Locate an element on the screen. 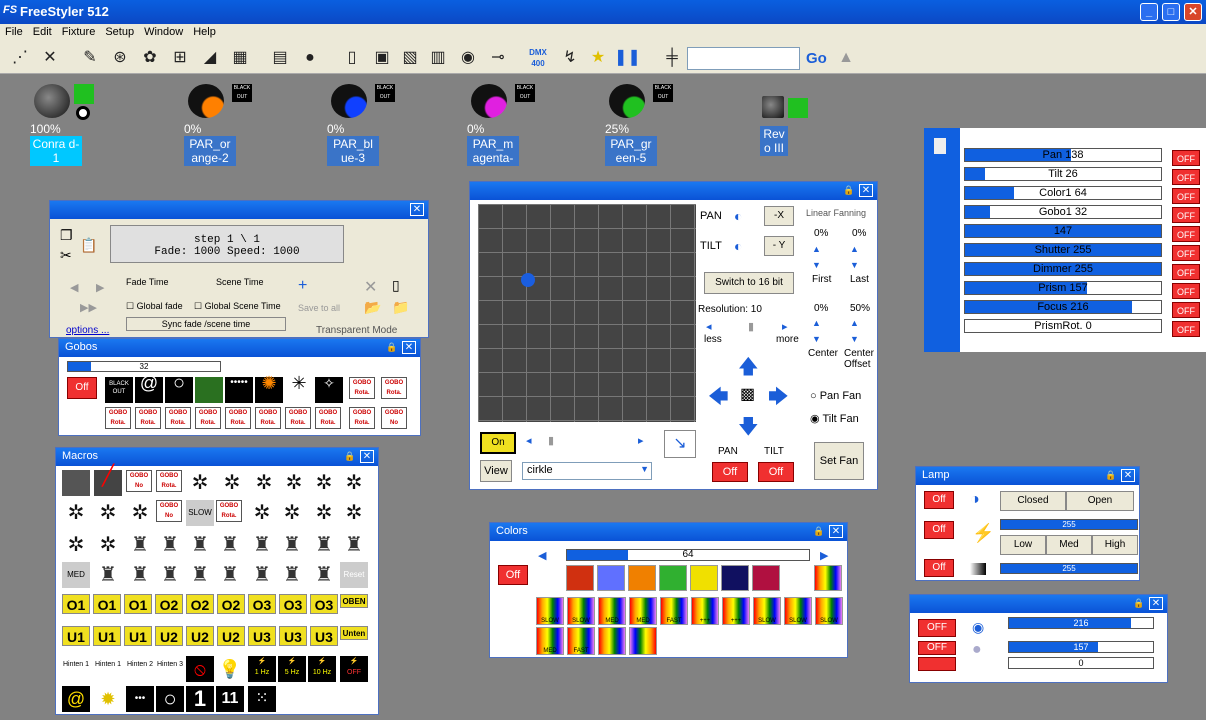 The image size is (1206, 720). macro-sun-icon: ✹ is located at coordinates (108, 699).